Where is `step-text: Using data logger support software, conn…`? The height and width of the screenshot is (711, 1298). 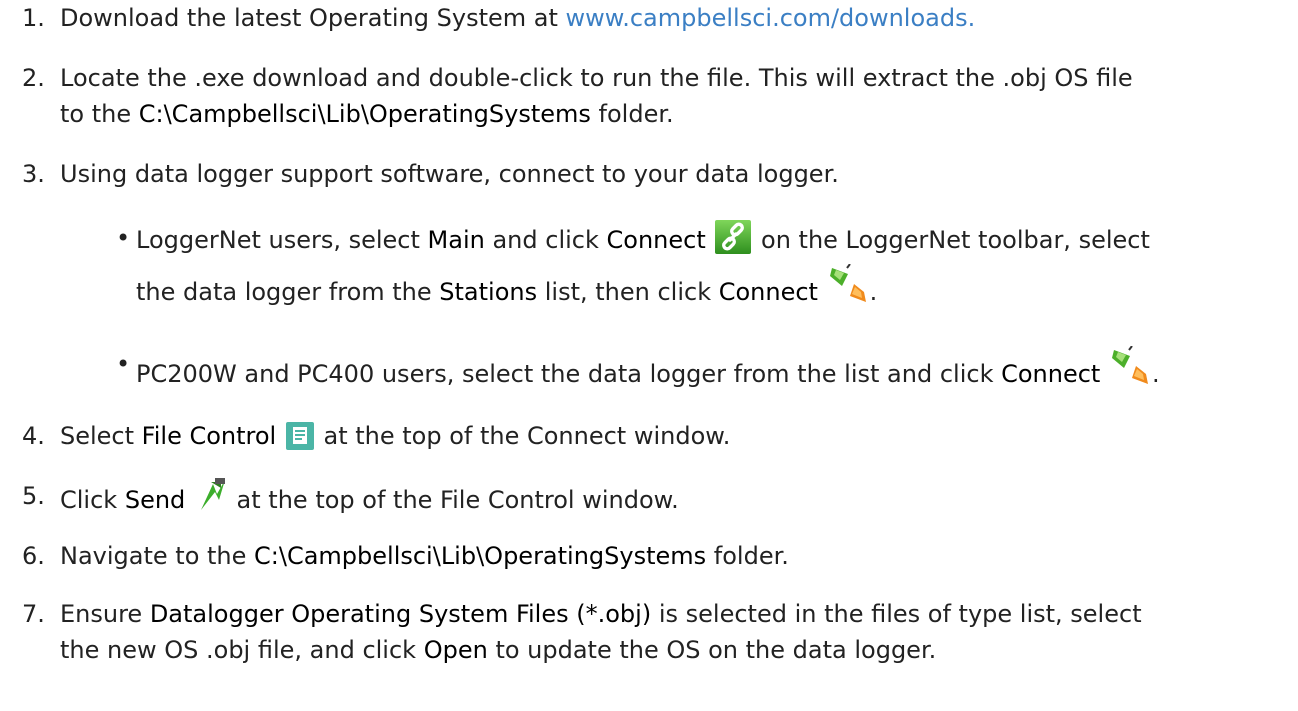 step-text: Using data logger support software, conn… is located at coordinates (449, 174).